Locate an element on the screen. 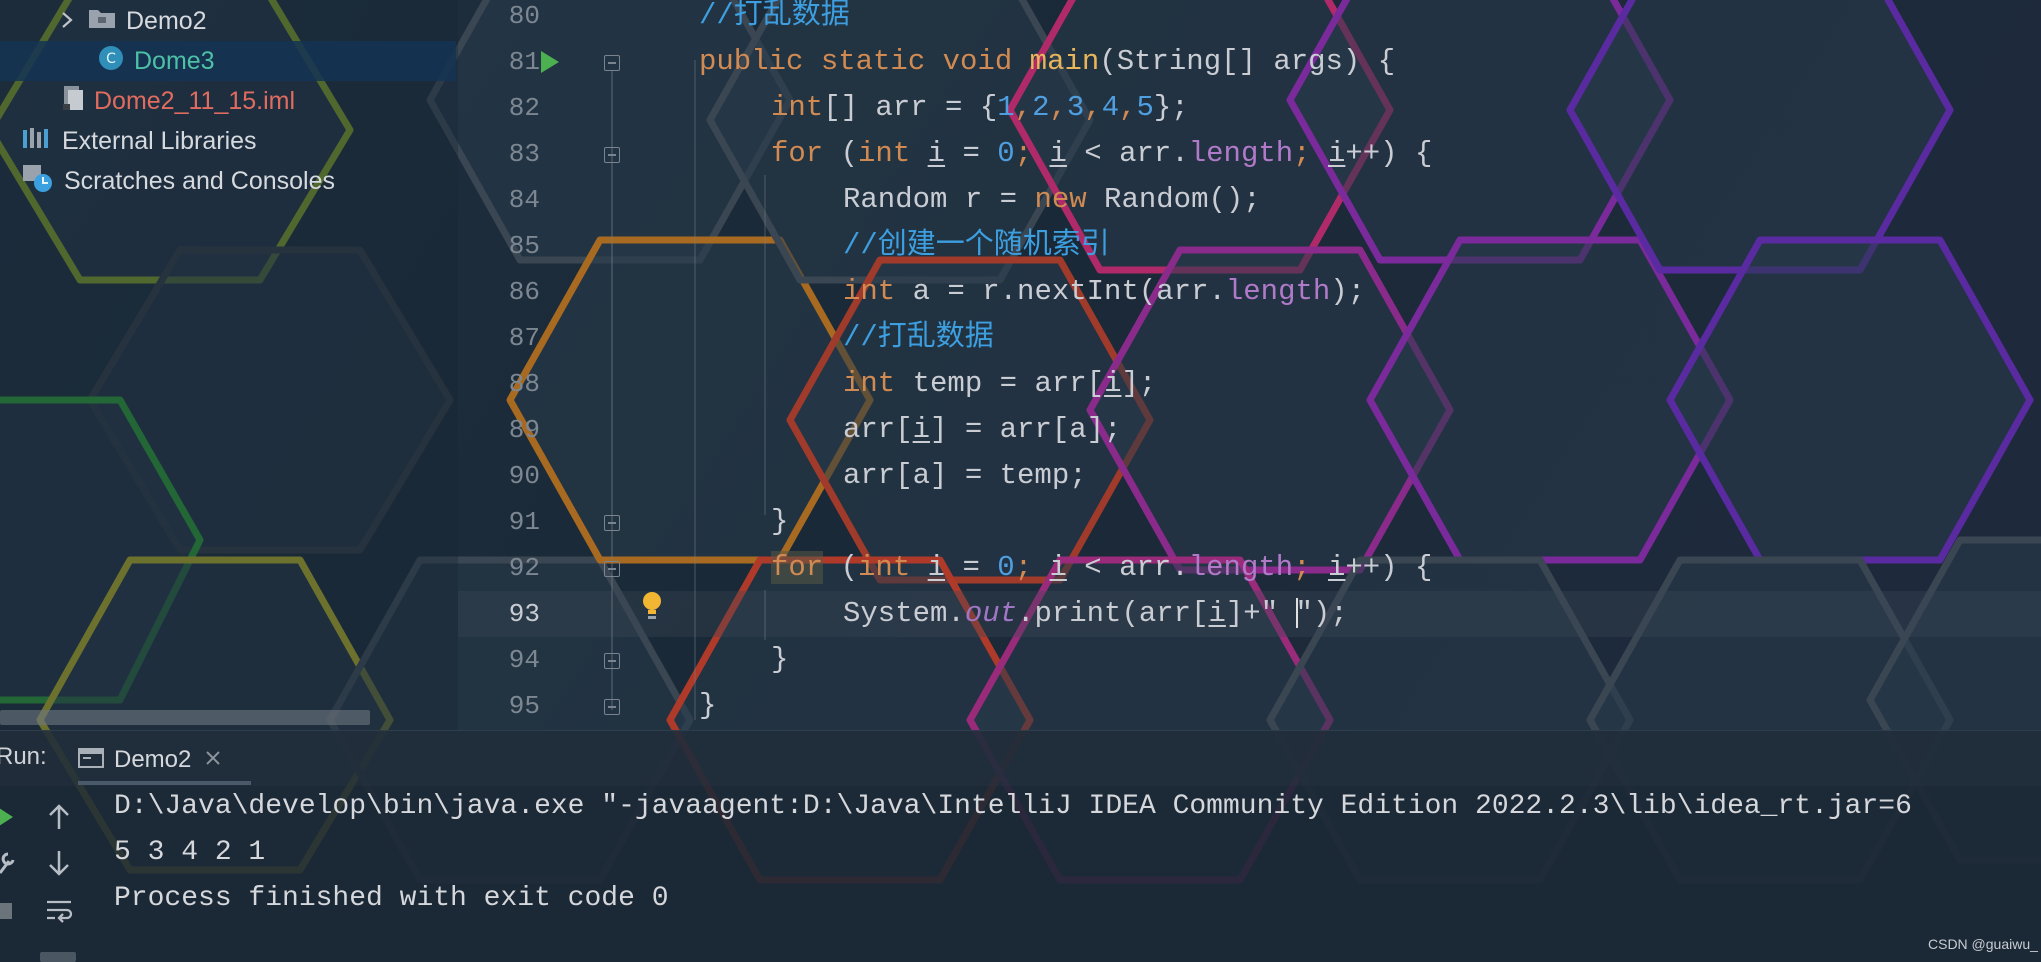 This screenshot has height=962, width=2041. stop-icon is located at coordinates (8, 911).